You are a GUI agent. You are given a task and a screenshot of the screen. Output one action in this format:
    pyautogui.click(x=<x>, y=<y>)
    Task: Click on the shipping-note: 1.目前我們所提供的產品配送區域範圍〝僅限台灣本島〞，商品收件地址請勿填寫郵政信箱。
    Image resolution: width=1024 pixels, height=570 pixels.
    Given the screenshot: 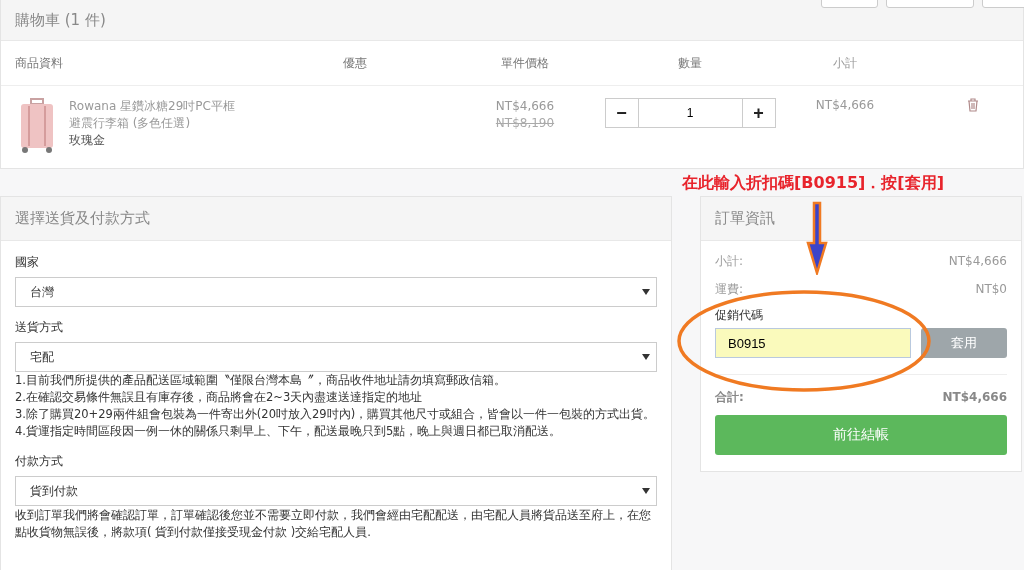 What is the action you would take?
    pyautogui.click(x=261, y=380)
    